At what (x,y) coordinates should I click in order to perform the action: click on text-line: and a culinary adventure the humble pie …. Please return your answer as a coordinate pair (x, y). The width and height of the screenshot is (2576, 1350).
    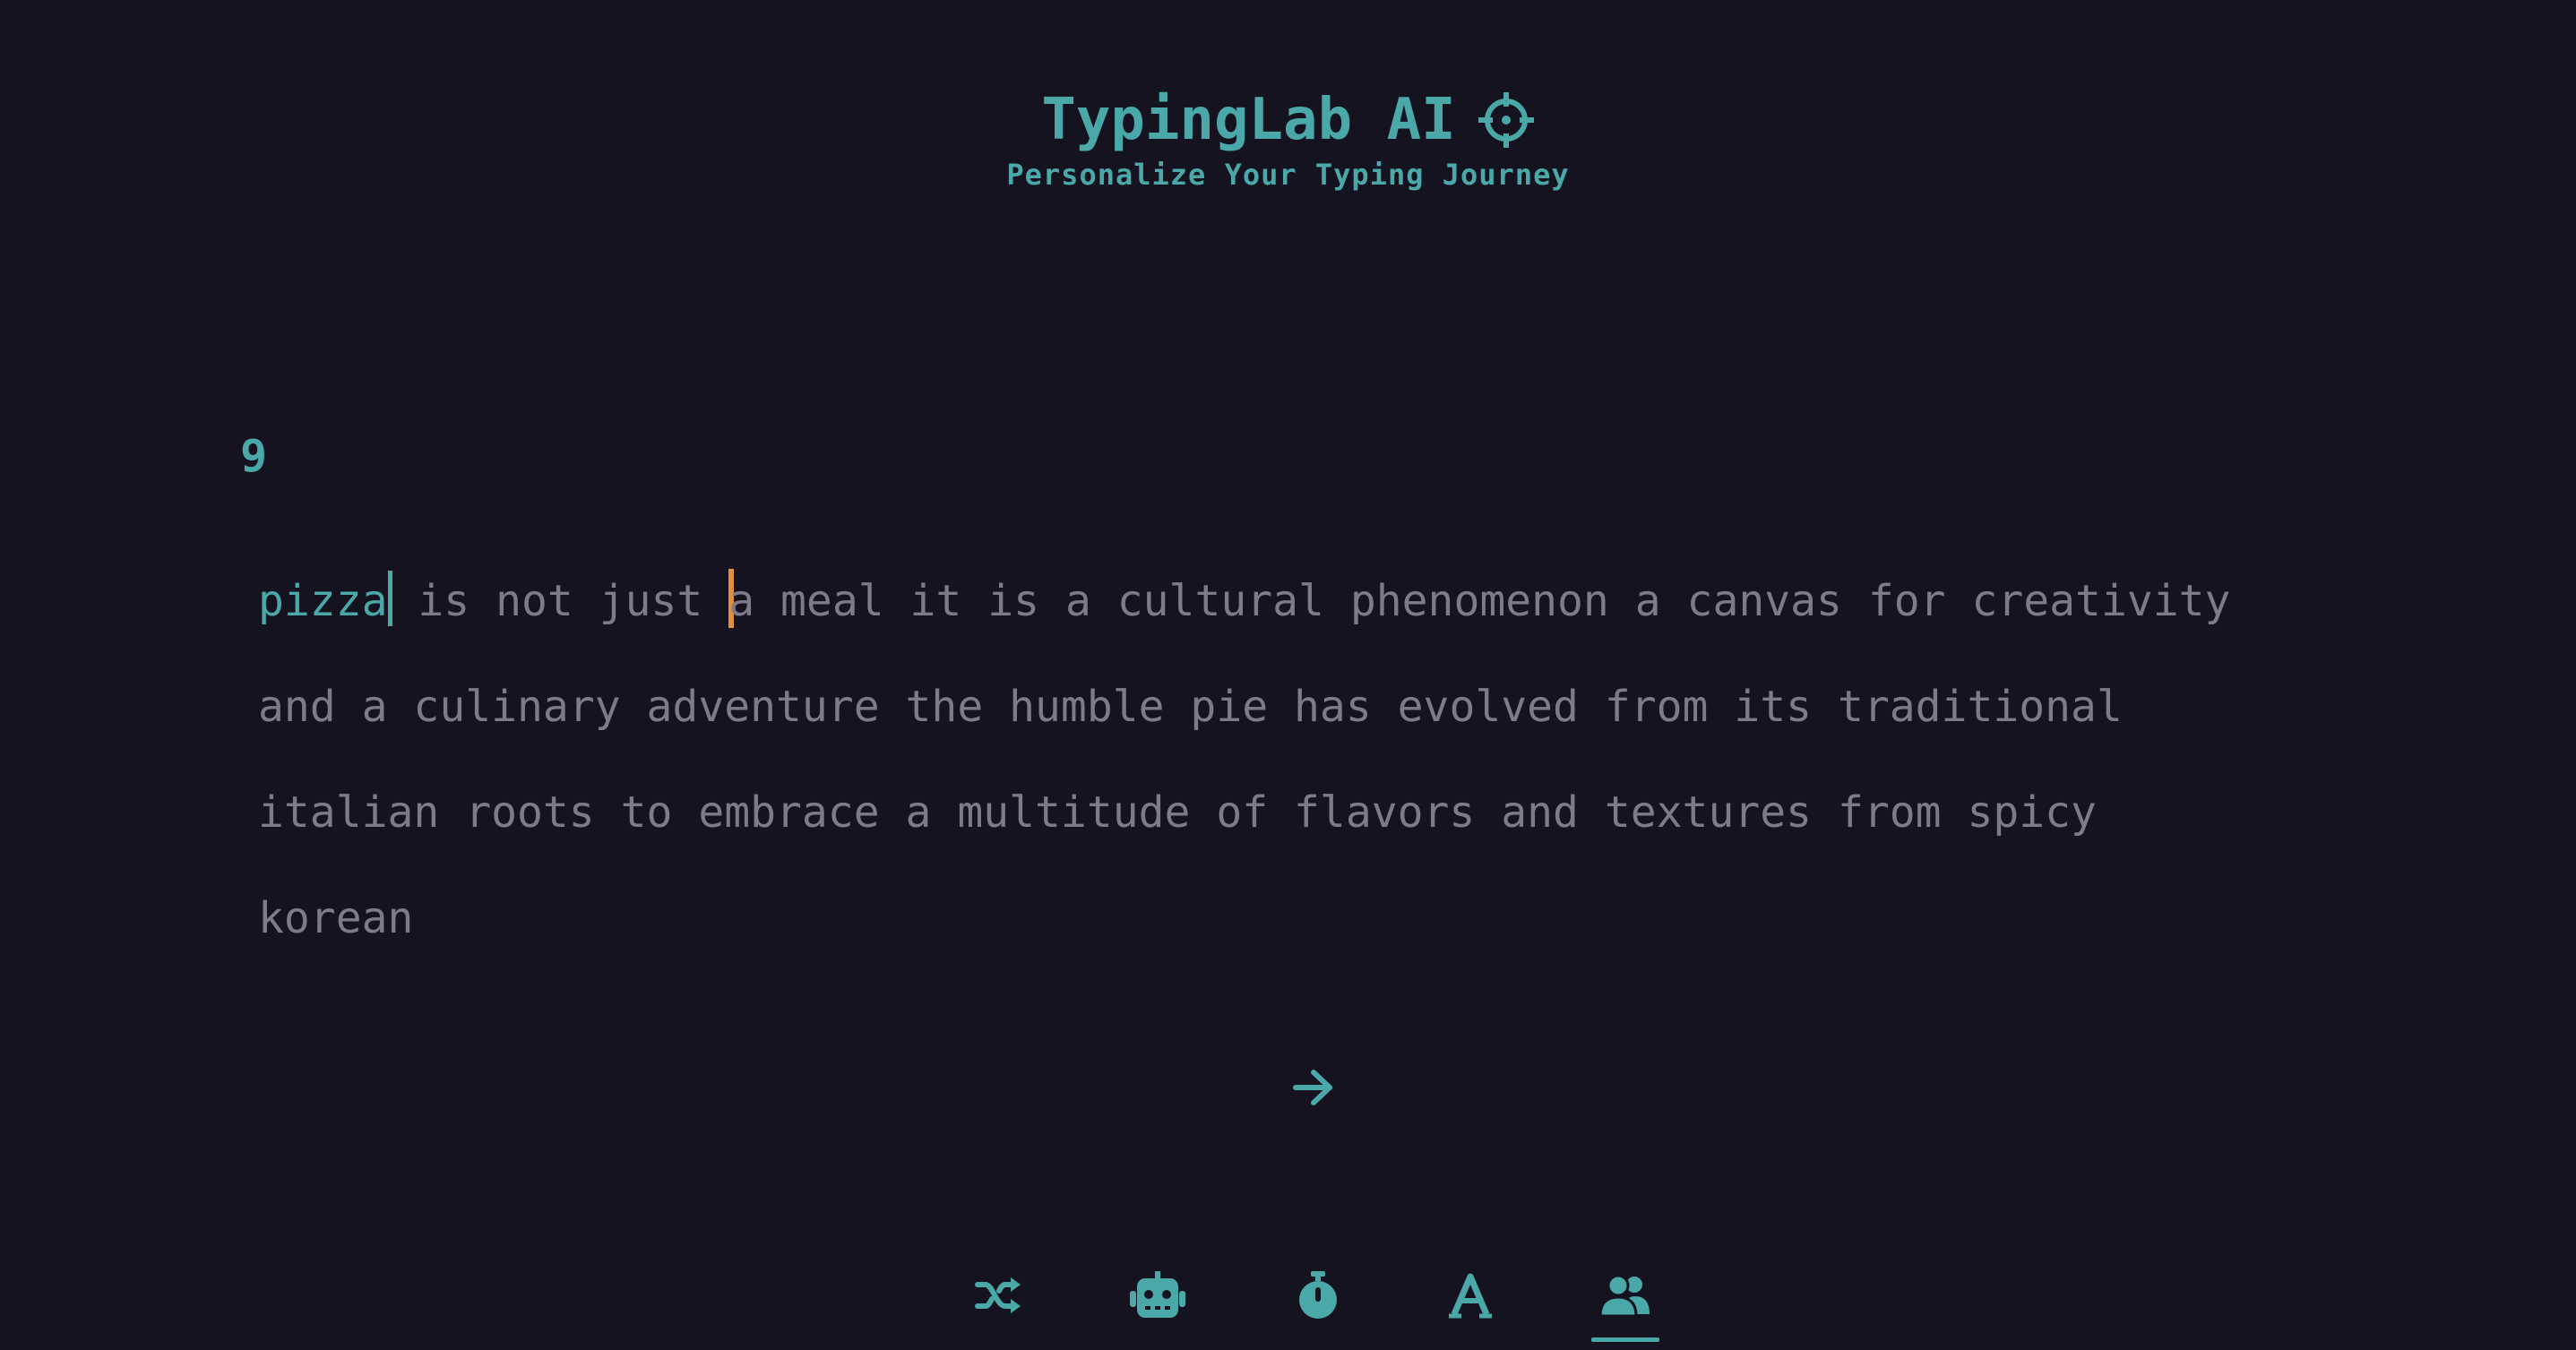
    Looking at the image, I should click on (1315, 707).